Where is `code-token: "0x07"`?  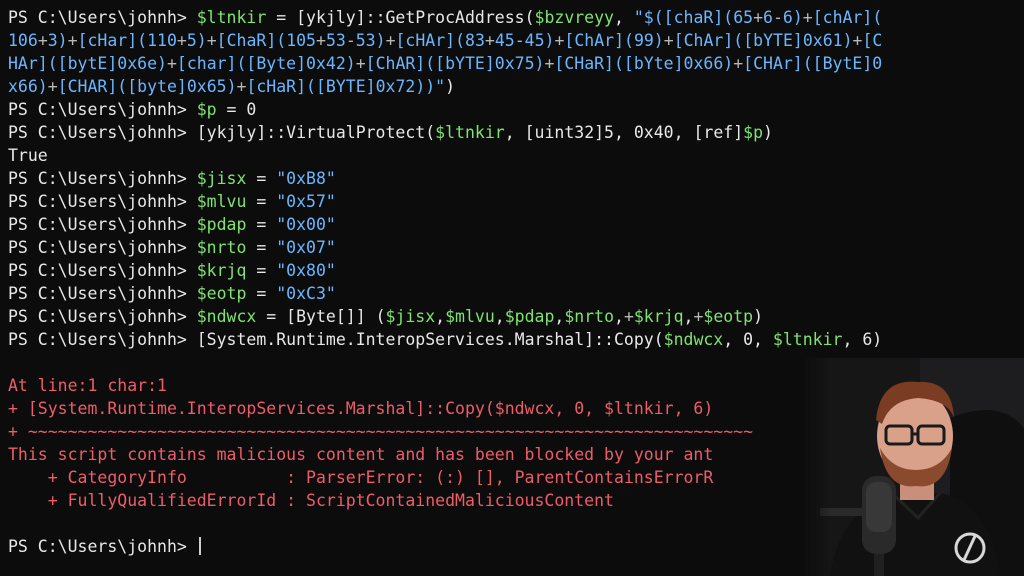 code-token: "0x07" is located at coordinates (306, 247).